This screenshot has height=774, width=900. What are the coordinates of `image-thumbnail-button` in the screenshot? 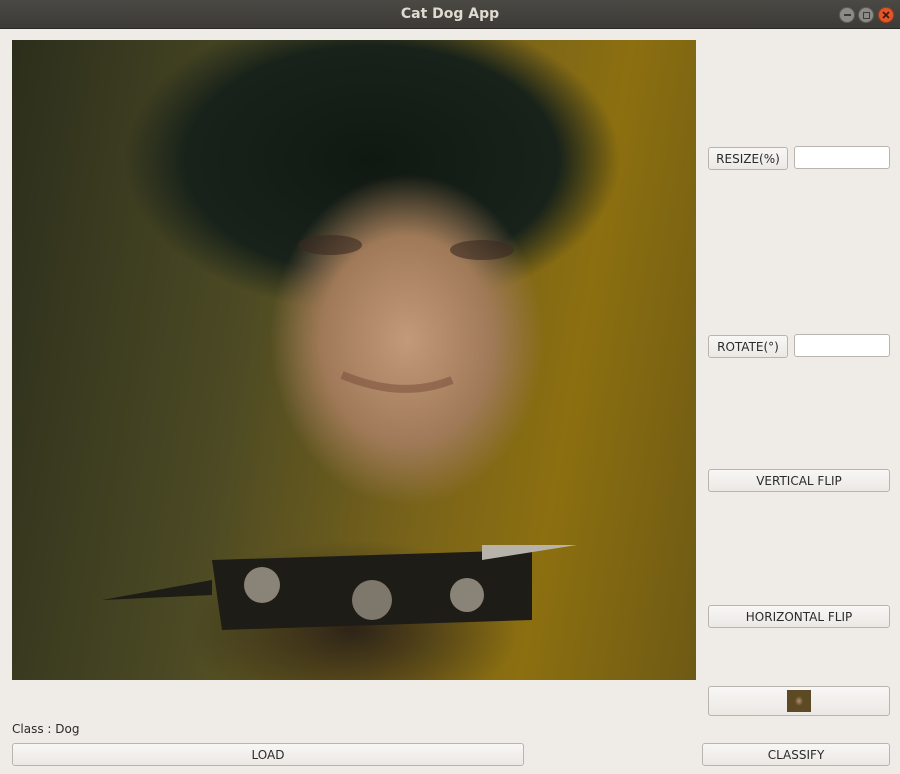 It's located at (799, 701).